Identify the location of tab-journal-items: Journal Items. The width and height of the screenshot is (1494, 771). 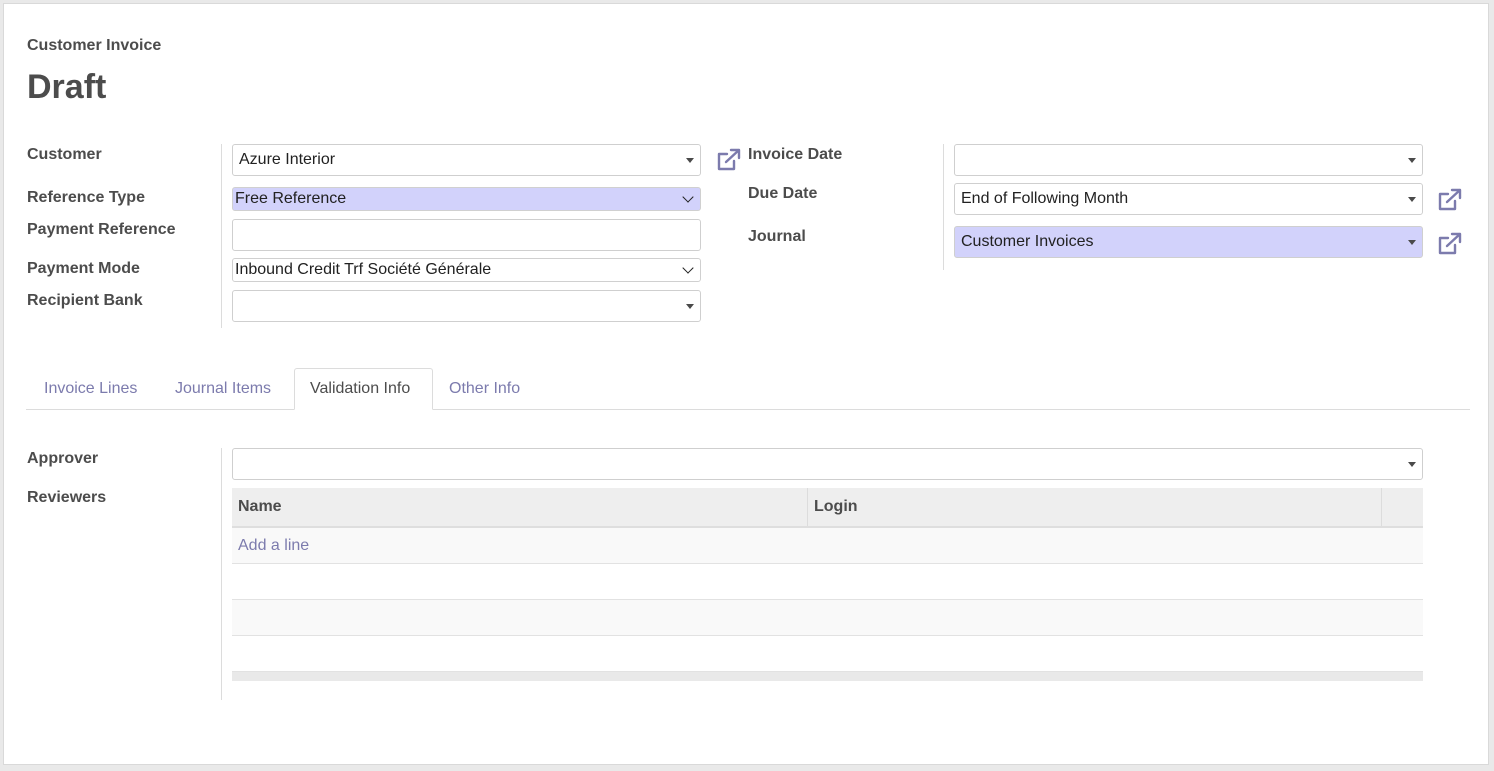
(223, 389).